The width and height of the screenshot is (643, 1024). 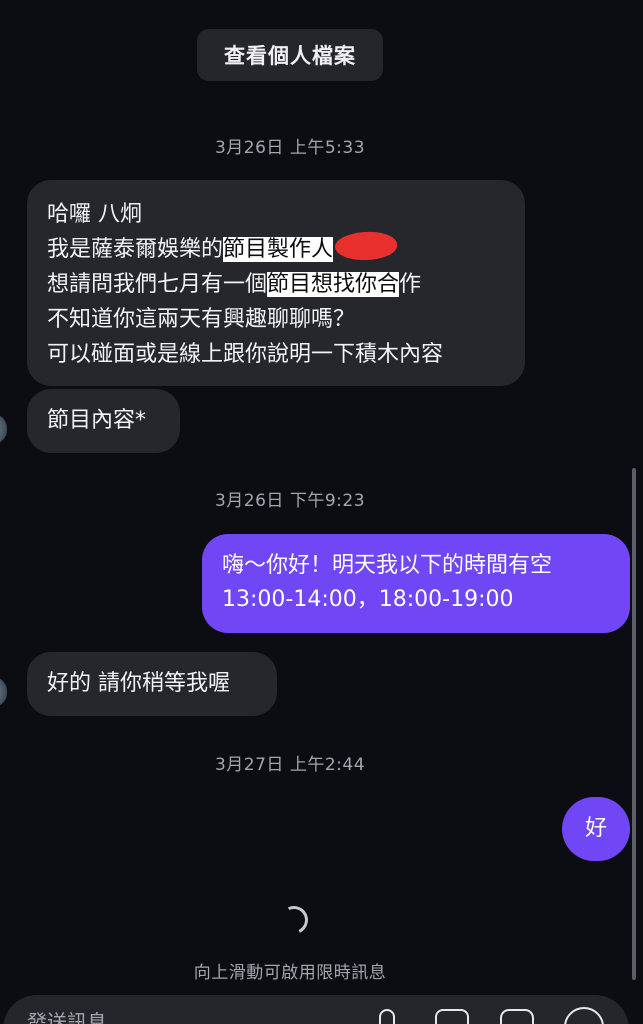 I want to click on message-line: 哈囉 八炯, so click(x=94, y=214).